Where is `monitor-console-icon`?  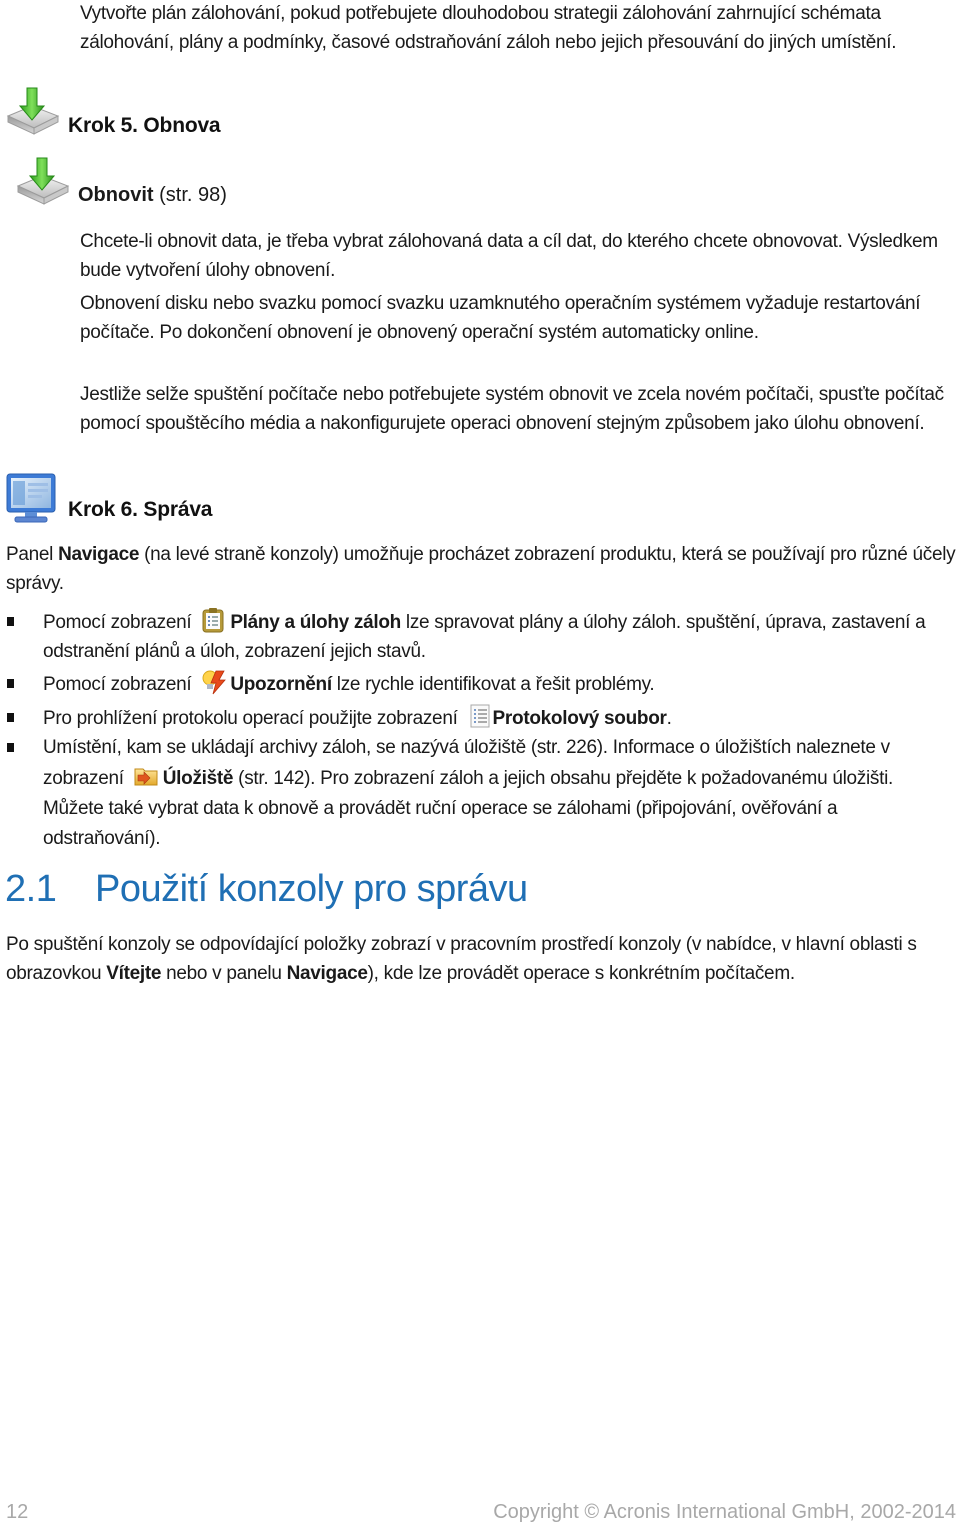 monitor-console-icon is located at coordinates (31, 498).